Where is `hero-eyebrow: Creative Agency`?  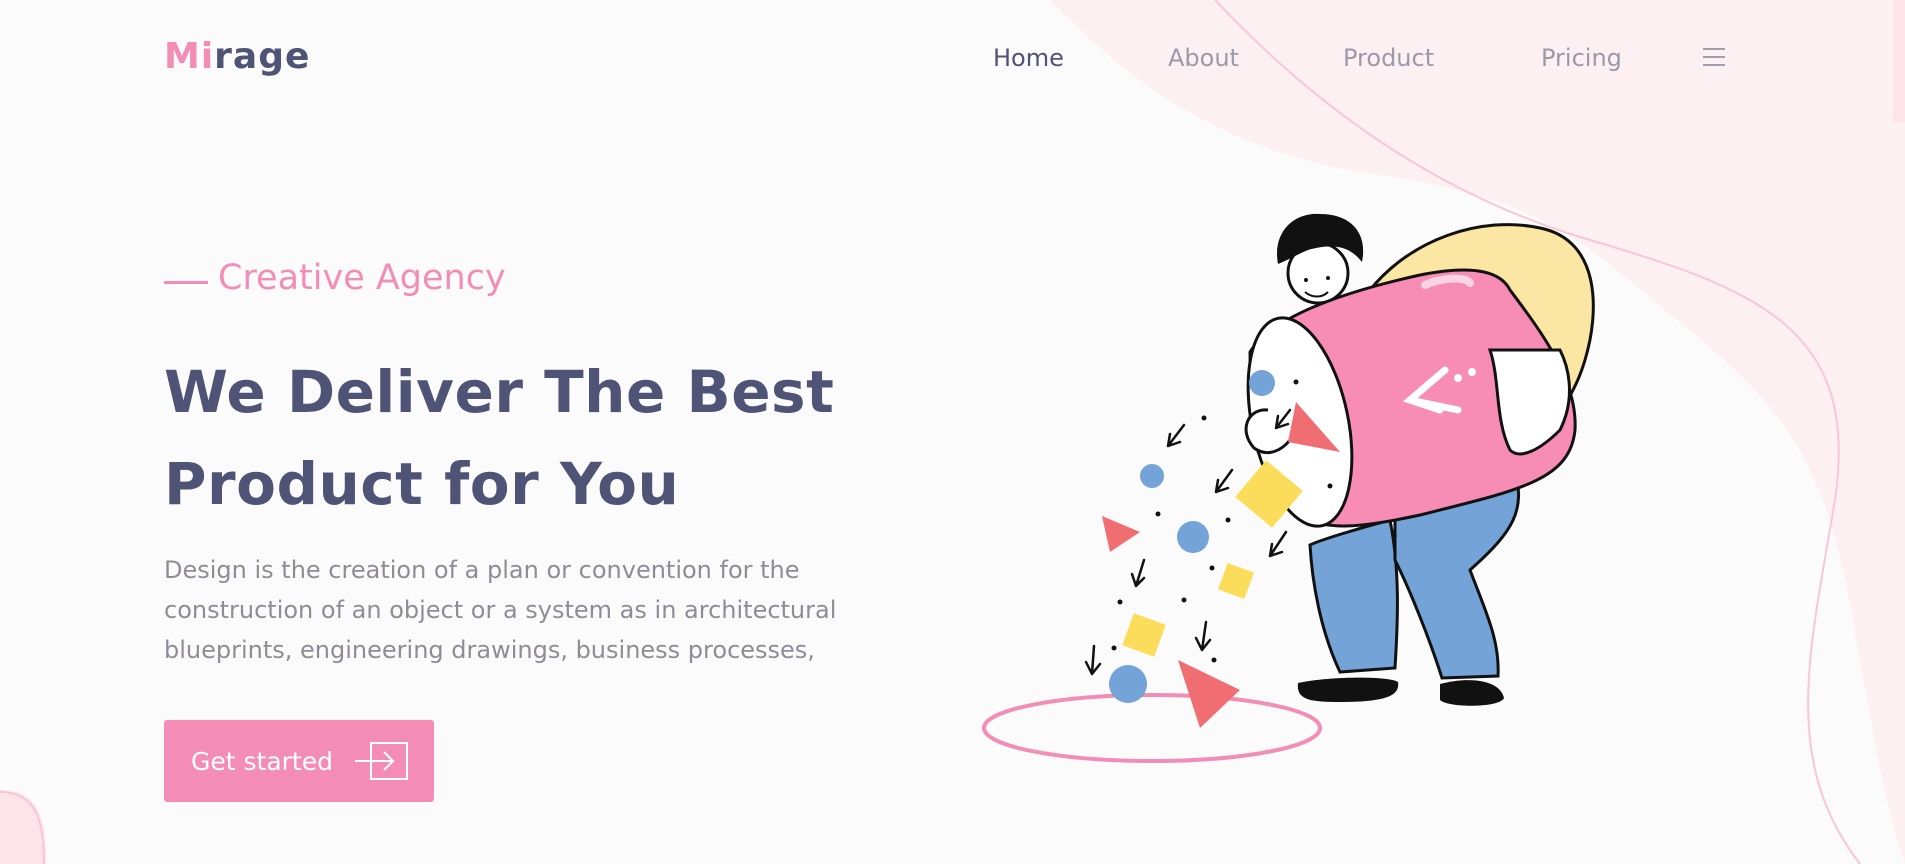 hero-eyebrow: Creative Agency is located at coordinates (335, 278).